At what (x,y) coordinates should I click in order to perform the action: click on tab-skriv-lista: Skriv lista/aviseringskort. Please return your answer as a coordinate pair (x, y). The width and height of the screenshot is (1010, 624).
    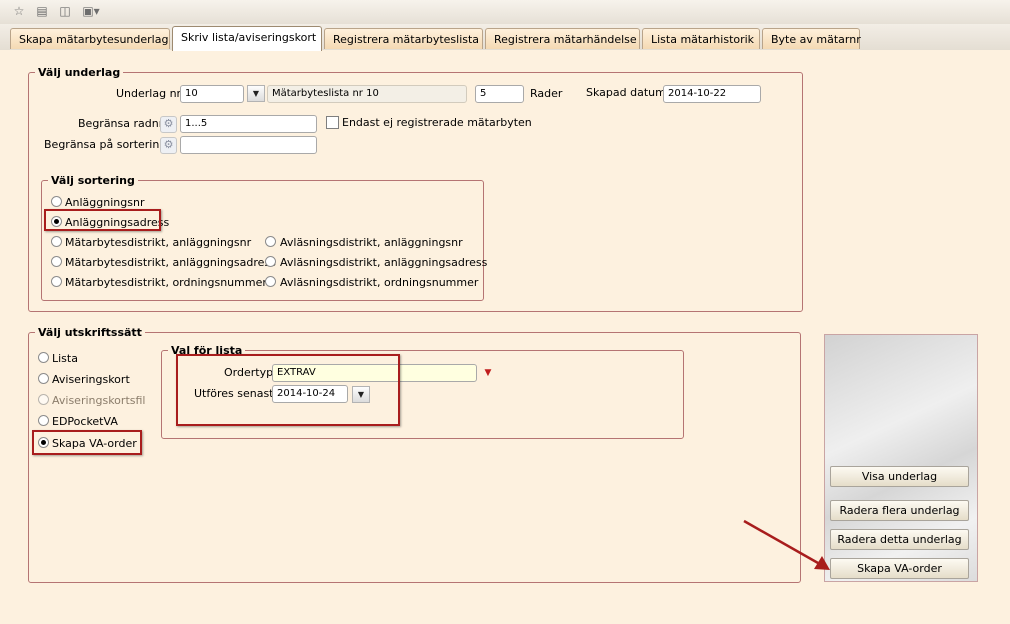
    Looking at the image, I should click on (247, 38).